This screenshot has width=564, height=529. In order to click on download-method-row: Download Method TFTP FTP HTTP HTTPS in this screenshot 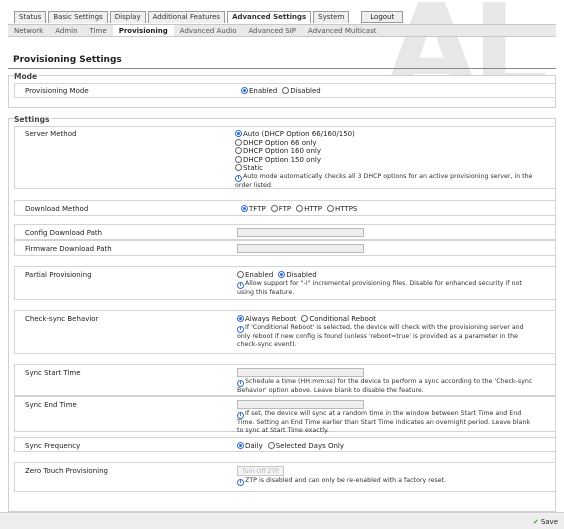, I will do `click(285, 208)`.